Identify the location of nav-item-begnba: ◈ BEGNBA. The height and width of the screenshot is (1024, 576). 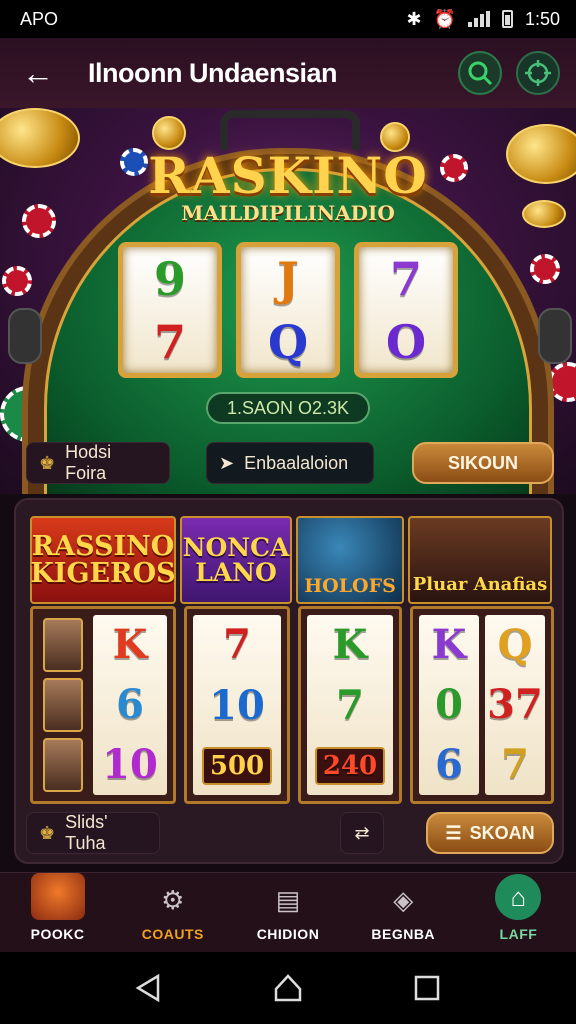
(403, 912).